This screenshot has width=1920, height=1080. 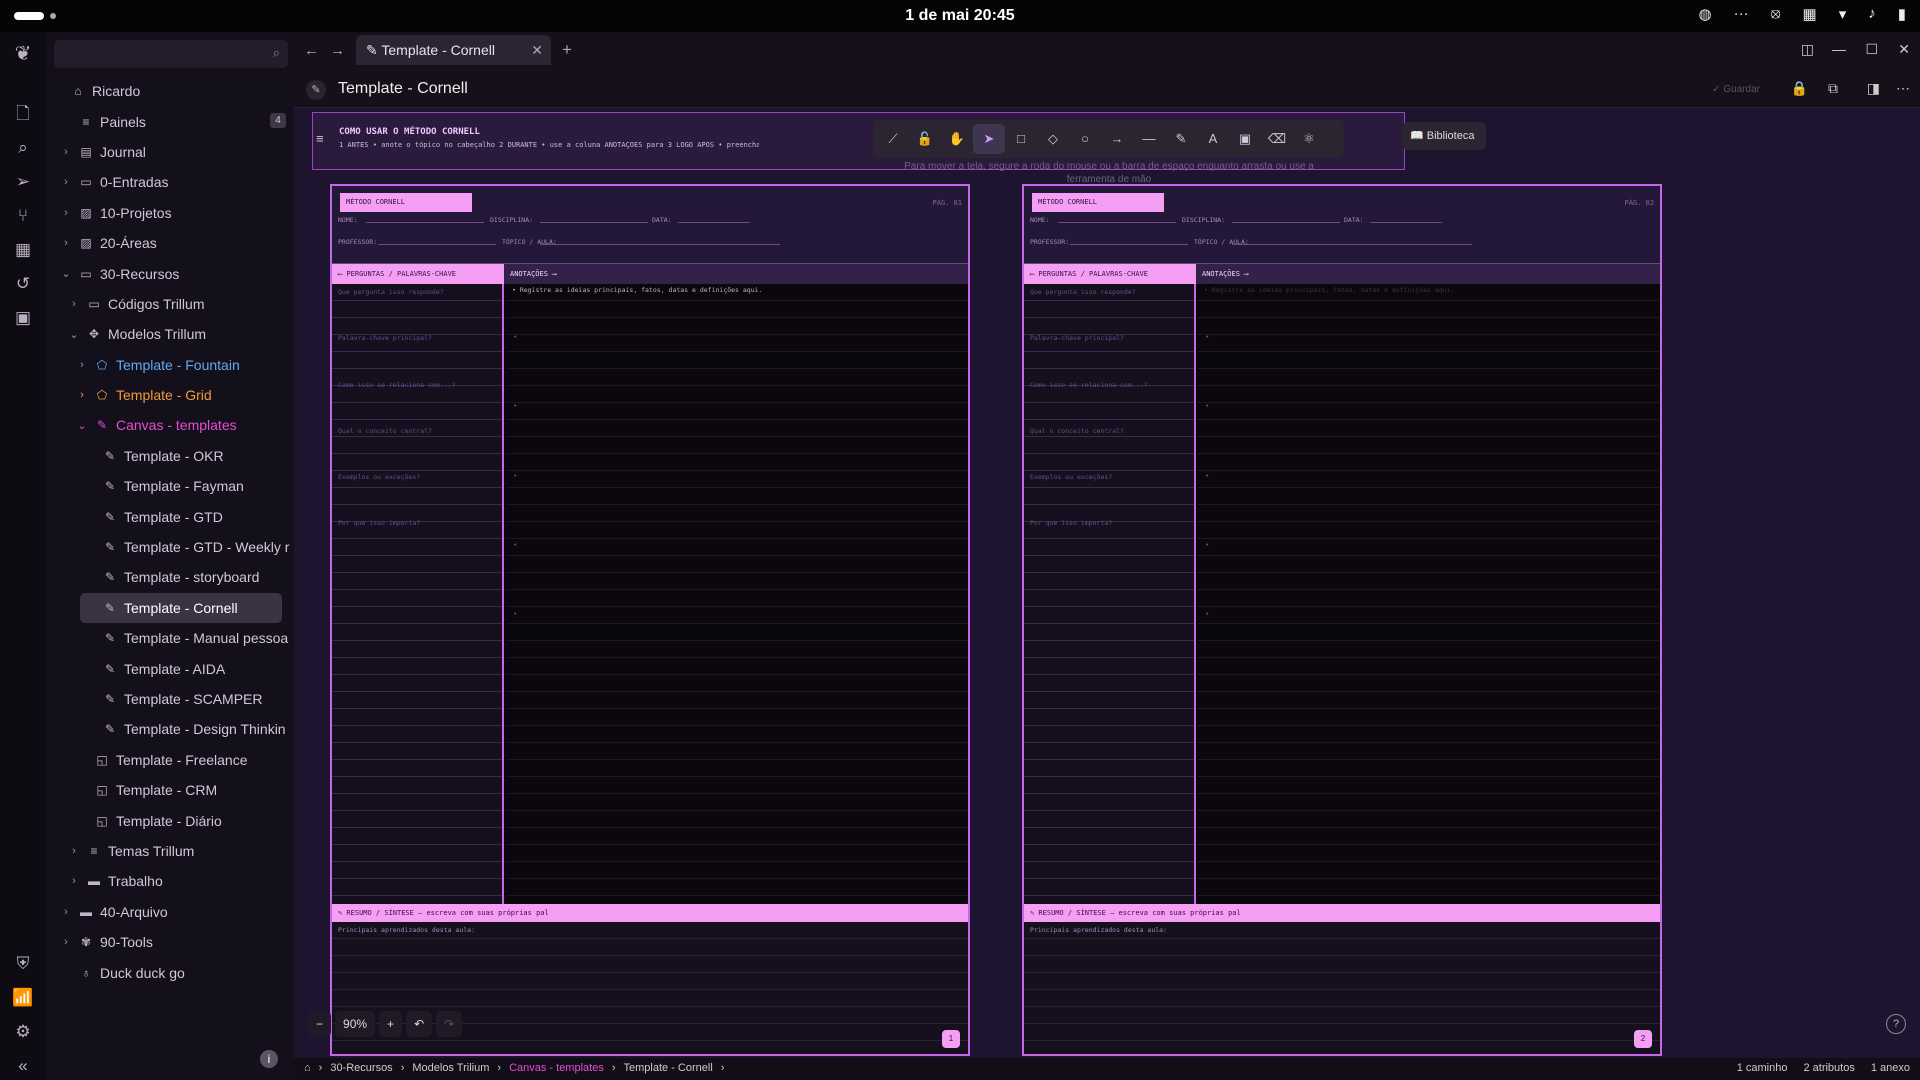 What do you see at coordinates (23, 964) in the screenshot?
I see `shield-icon: ⛨` at bounding box center [23, 964].